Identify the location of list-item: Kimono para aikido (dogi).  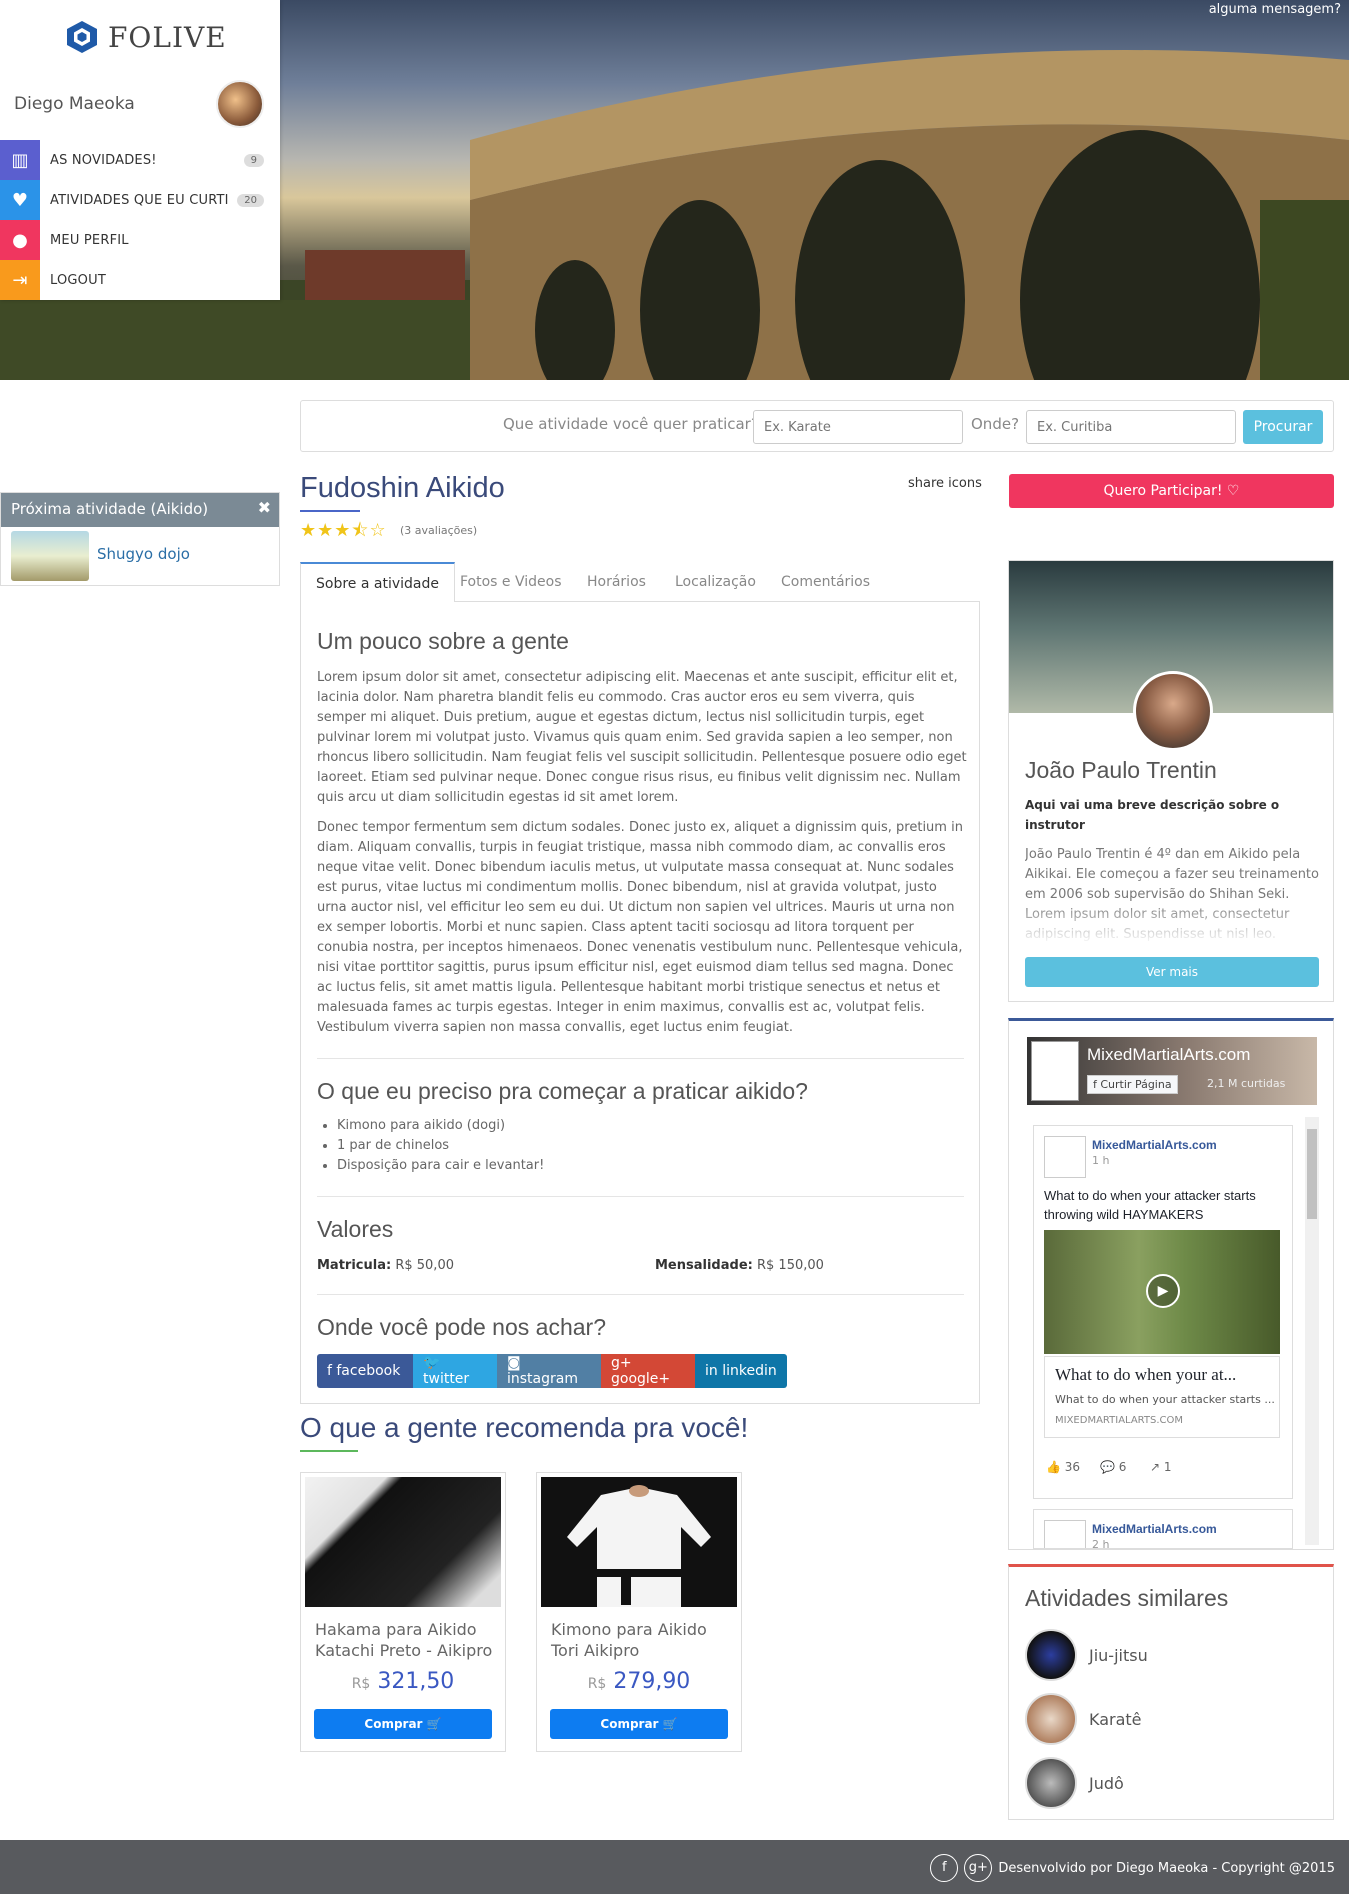
(440, 1126).